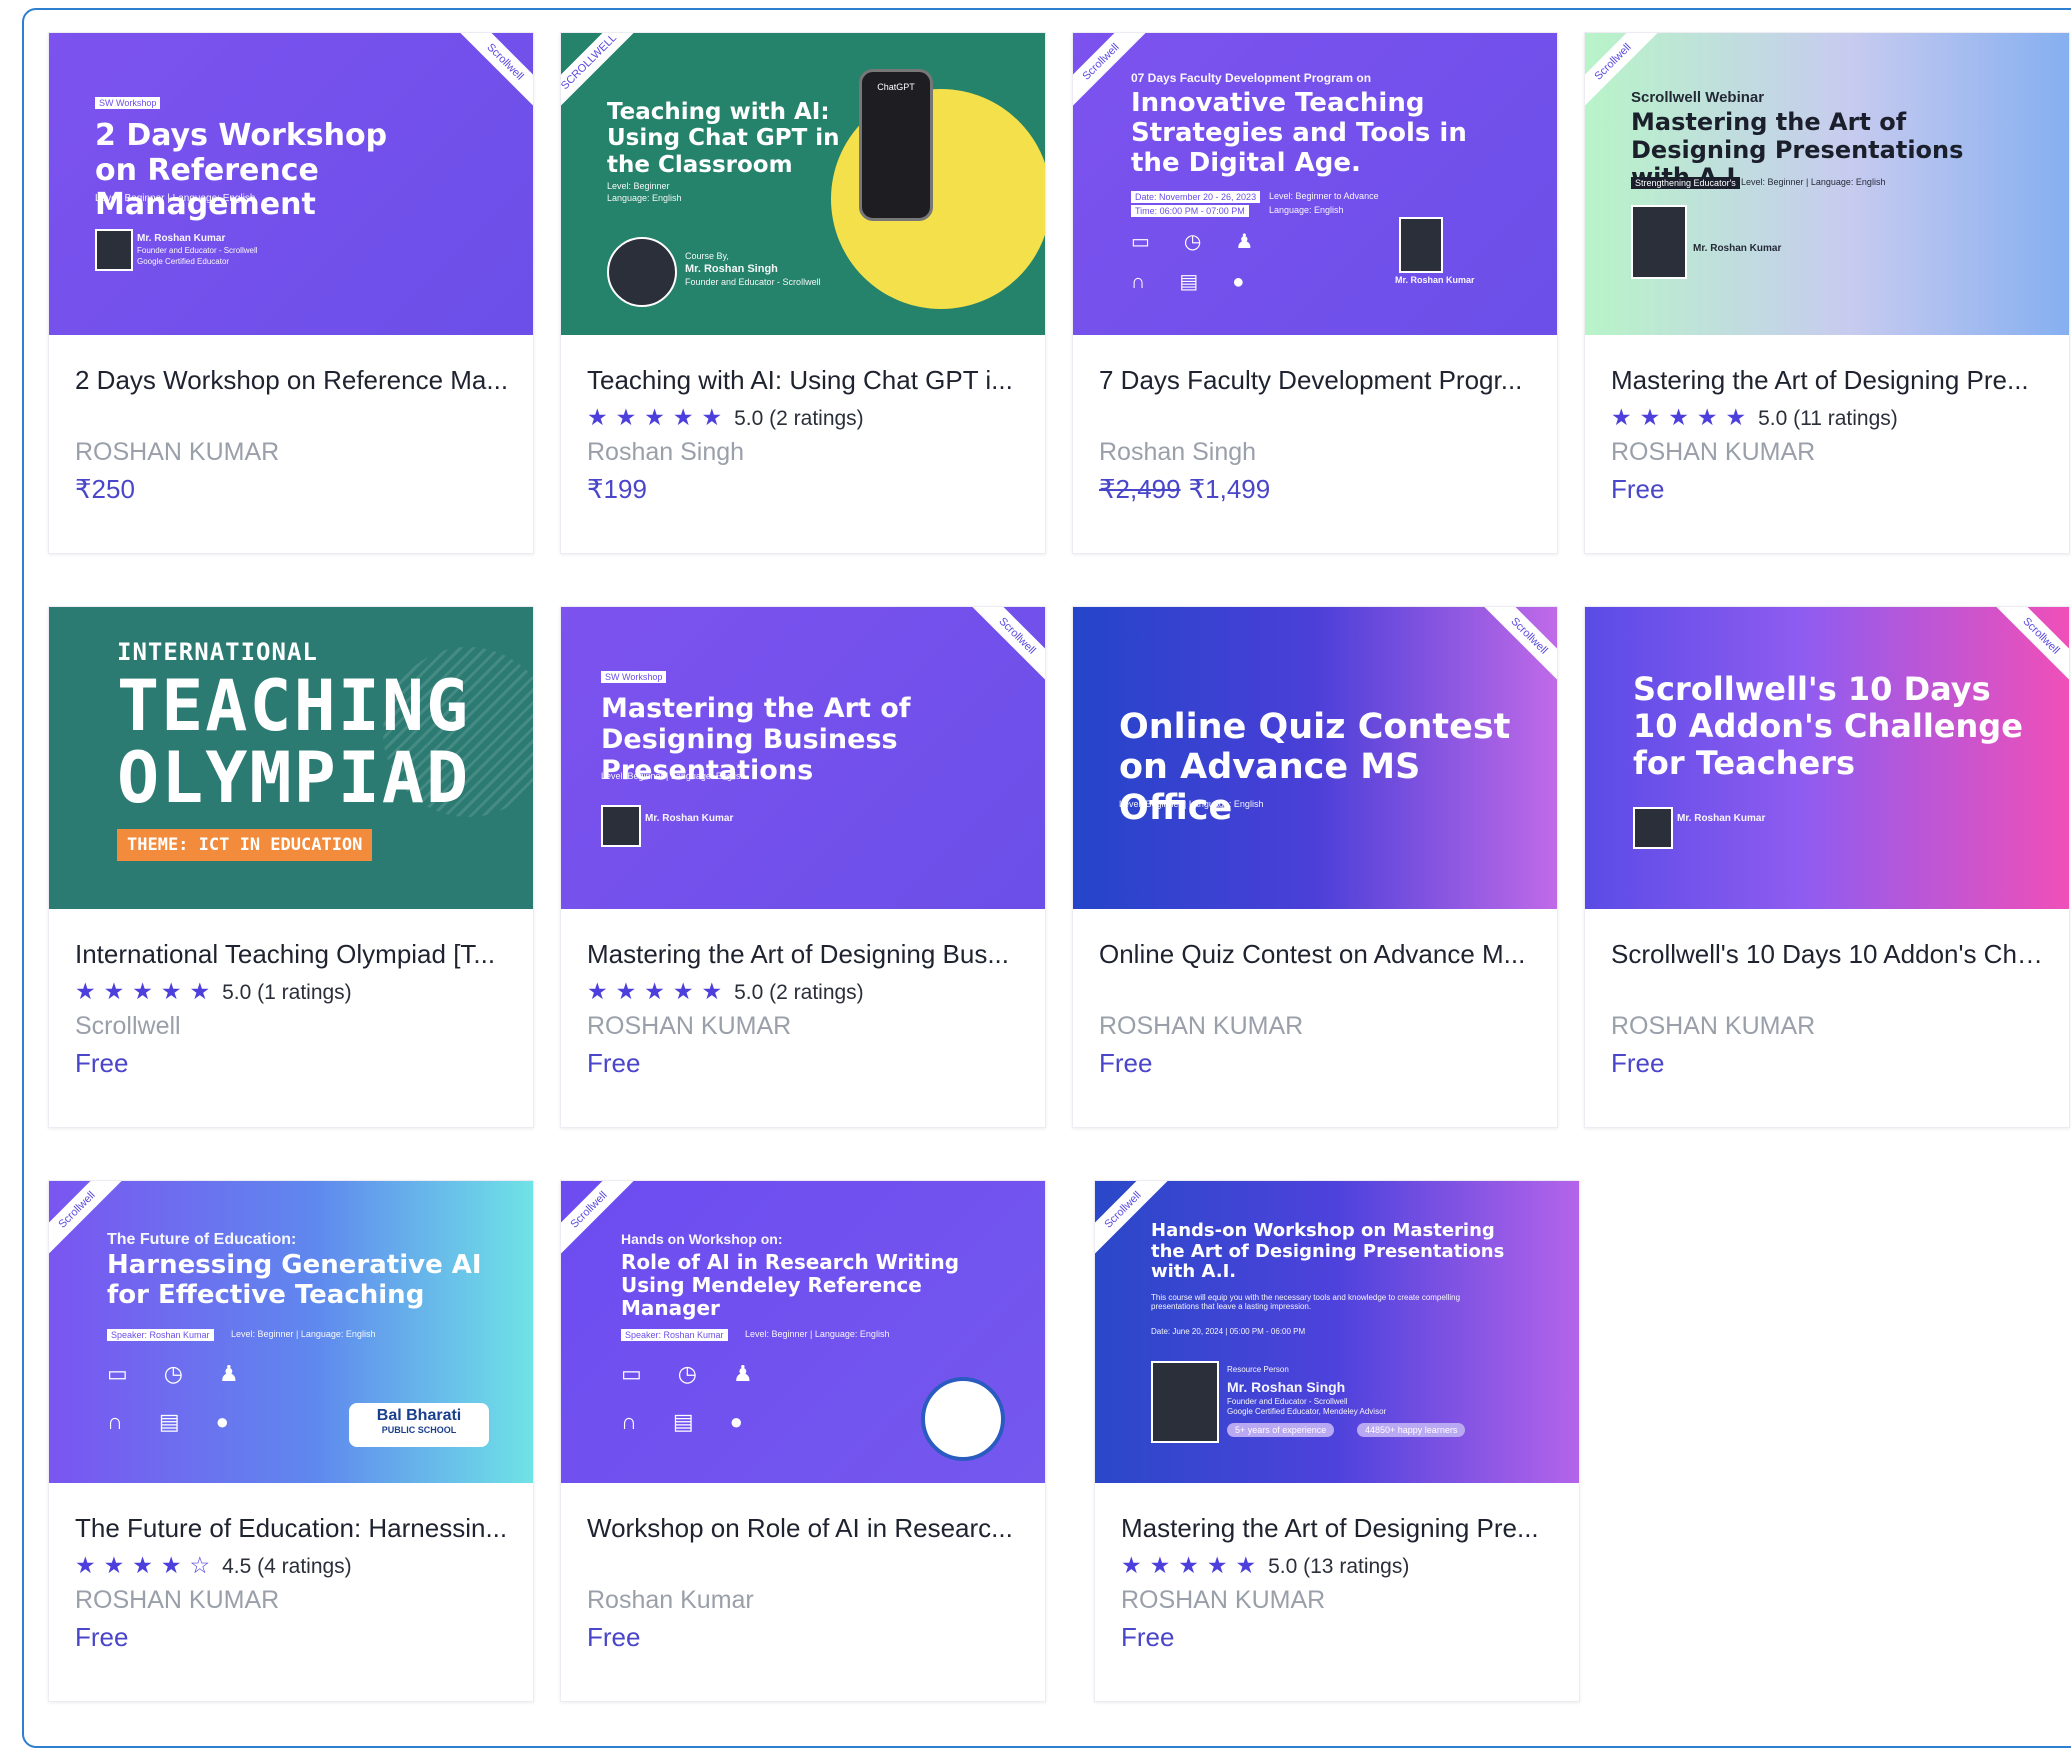  Describe the element at coordinates (128, 1026) in the screenshot. I see `course-author: Scrollwell` at that location.